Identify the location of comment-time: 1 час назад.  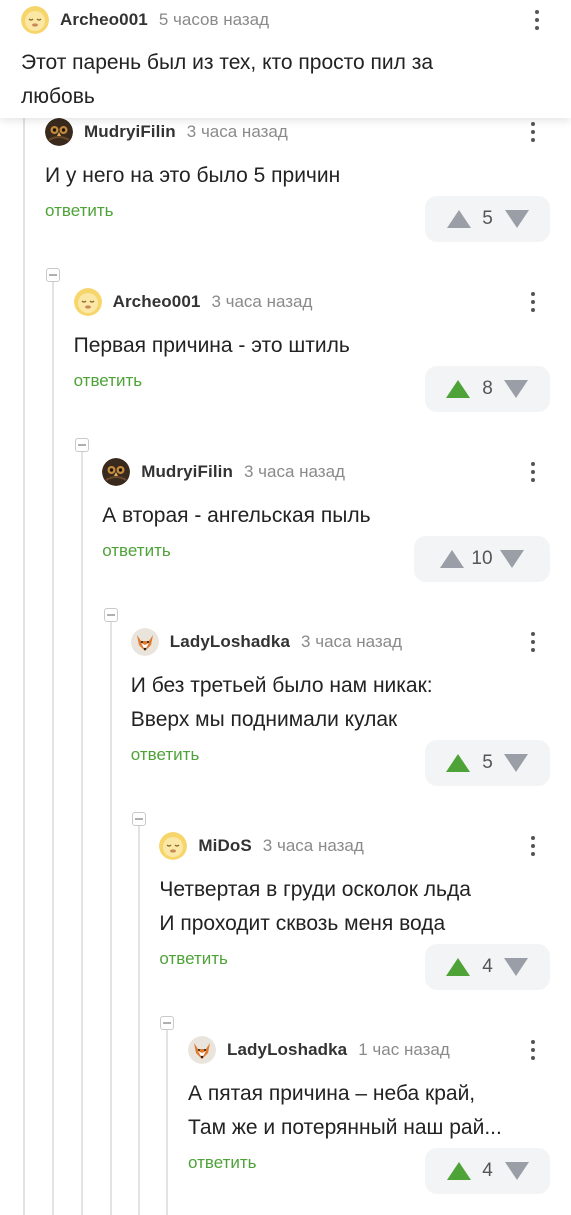
(404, 1049).